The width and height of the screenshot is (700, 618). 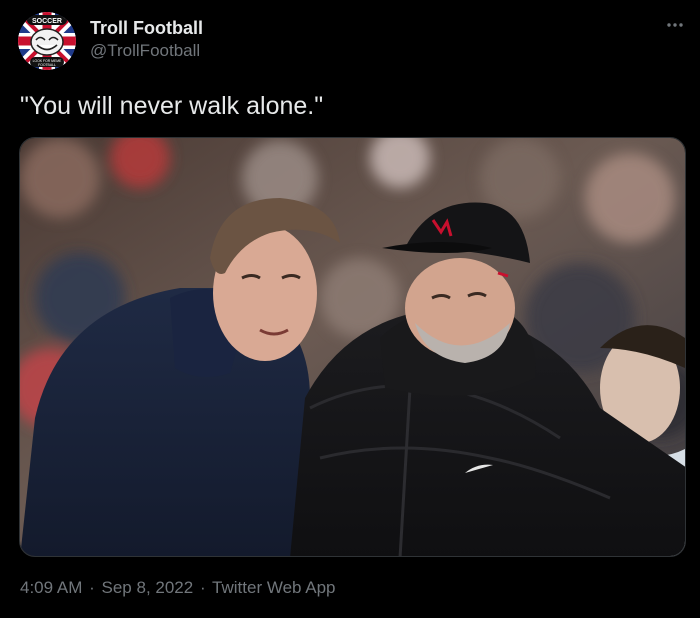 I want to click on author-handle: @TrollFootball, so click(x=145, y=51).